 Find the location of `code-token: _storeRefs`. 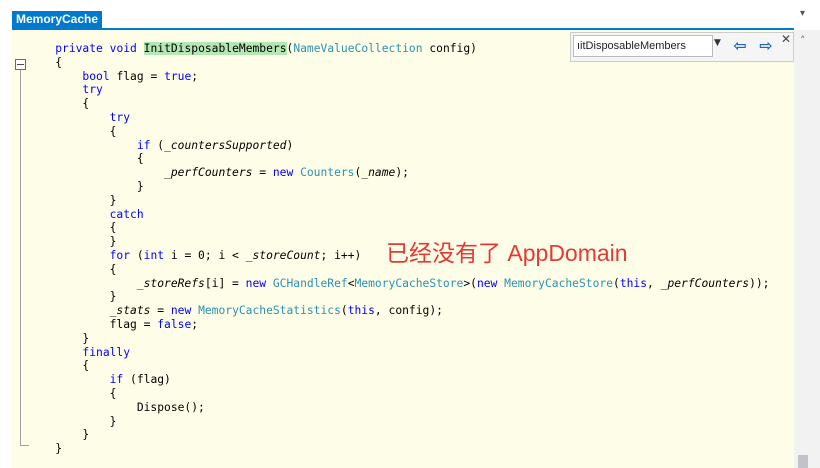

code-token: _storeRefs is located at coordinates (170, 283).